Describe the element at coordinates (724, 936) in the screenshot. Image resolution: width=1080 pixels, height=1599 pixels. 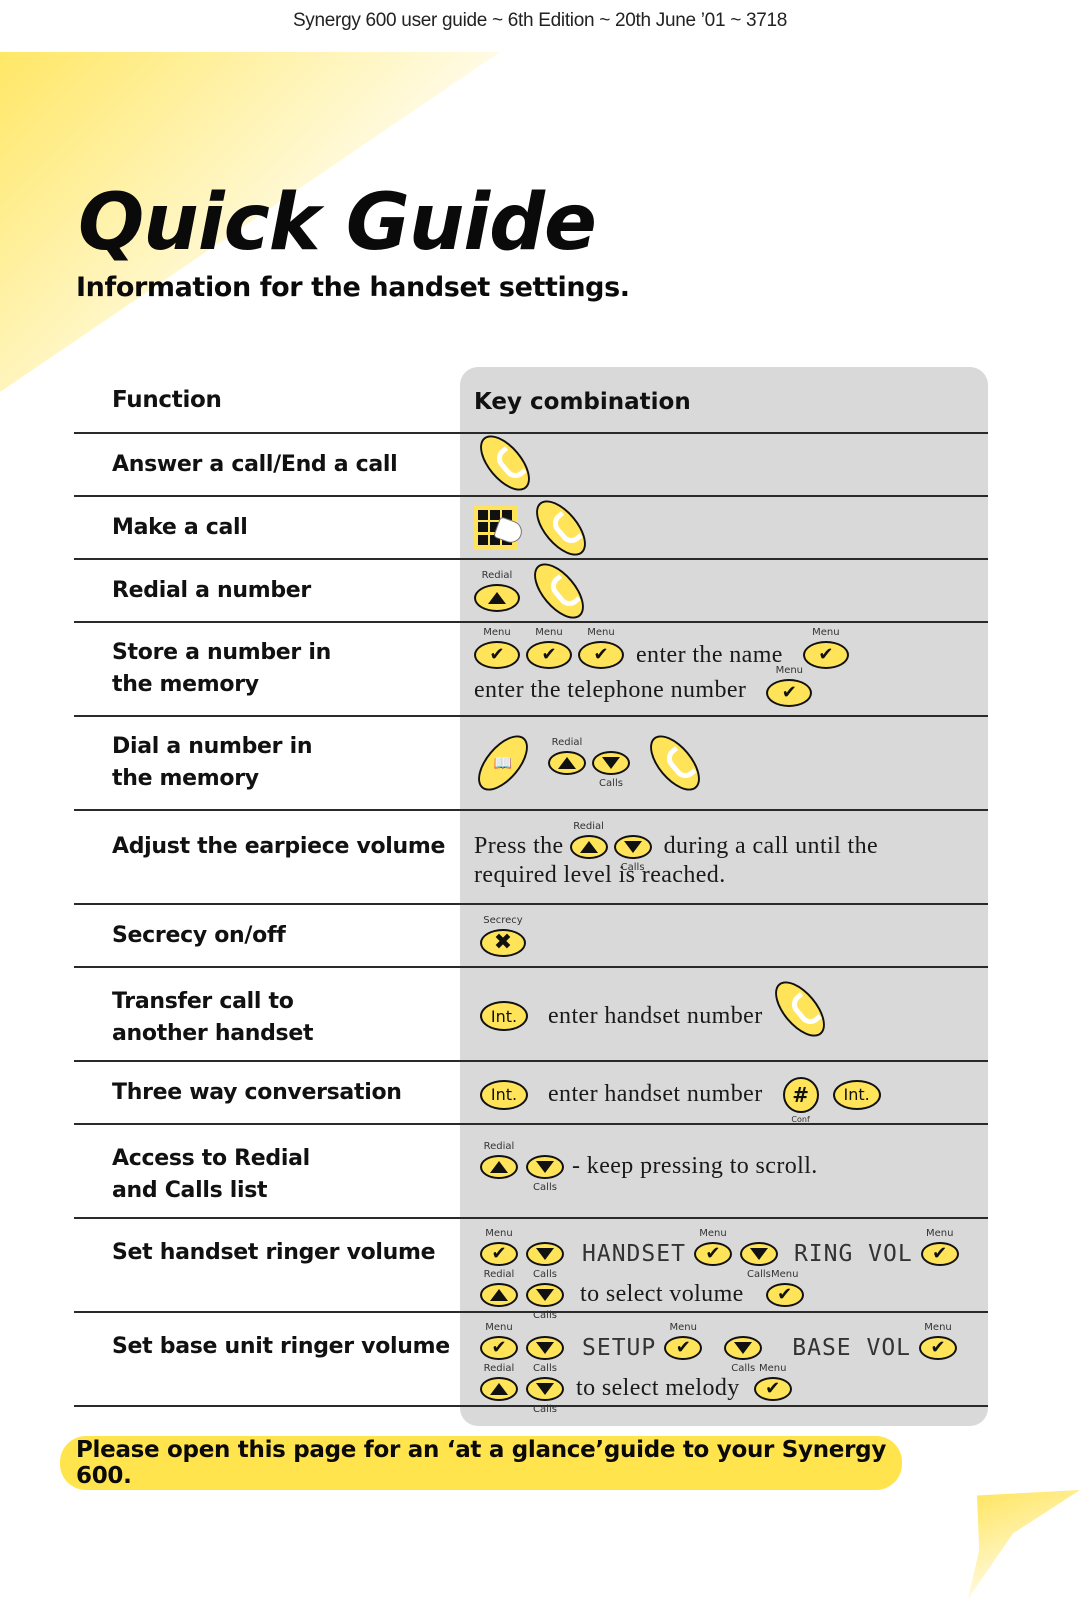
I see `key-cell: Secrecy ✖` at that location.